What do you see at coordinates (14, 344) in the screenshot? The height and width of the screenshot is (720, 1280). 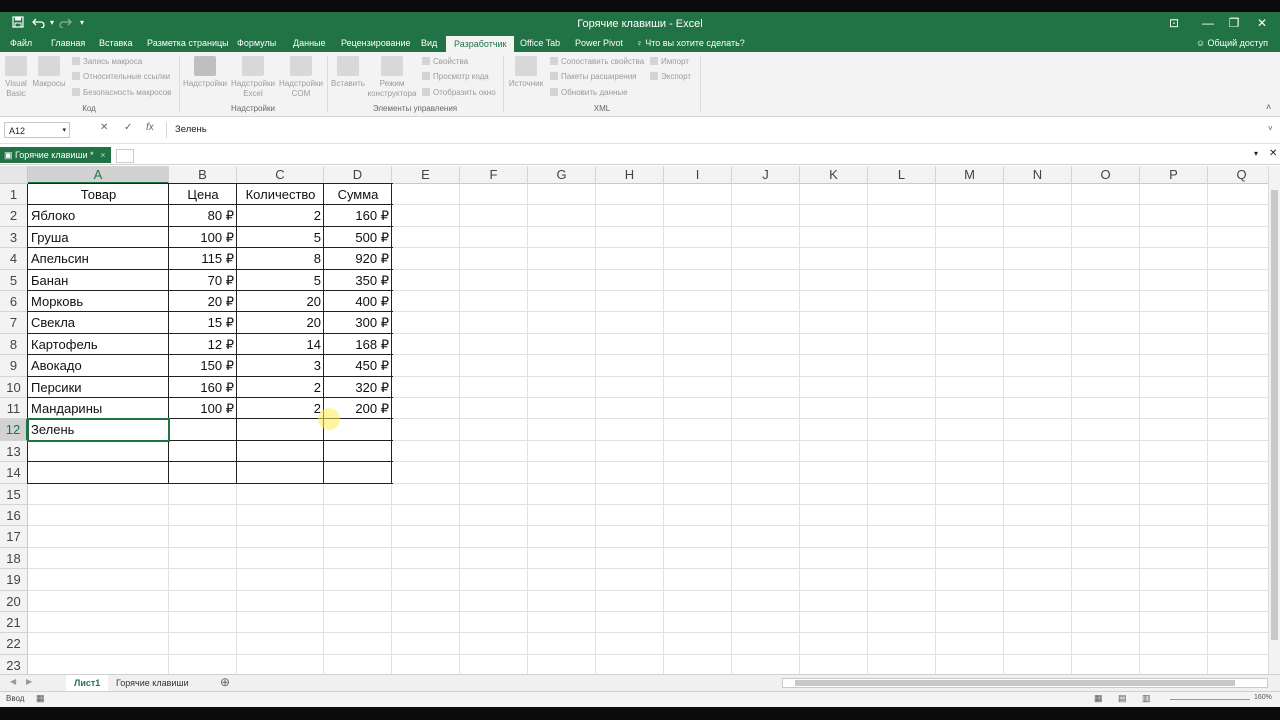 I see `row-header-8: 8` at bounding box center [14, 344].